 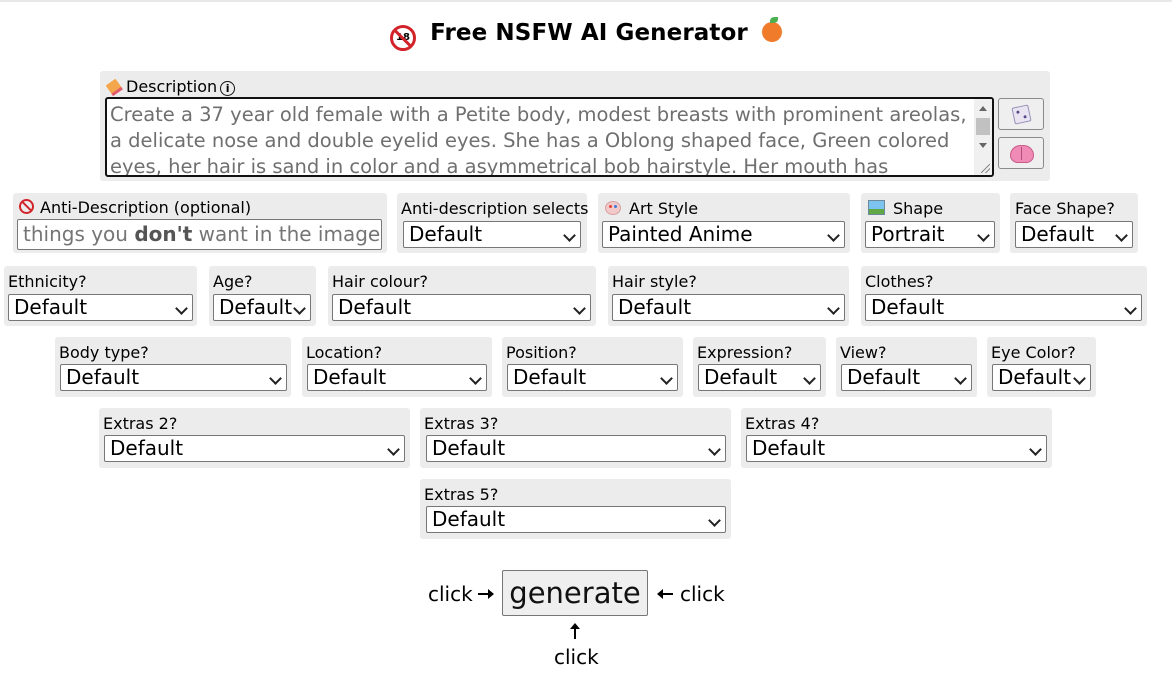 What do you see at coordinates (576, 519) in the screenshot?
I see `extras5-select: Default` at bounding box center [576, 519].